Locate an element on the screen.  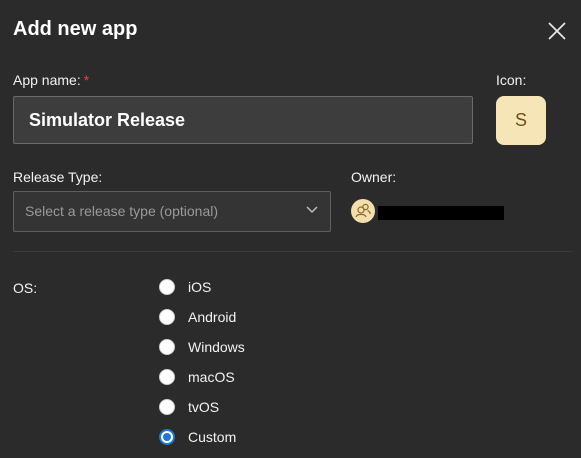
radio-macos is located at coordinates (167, 377).